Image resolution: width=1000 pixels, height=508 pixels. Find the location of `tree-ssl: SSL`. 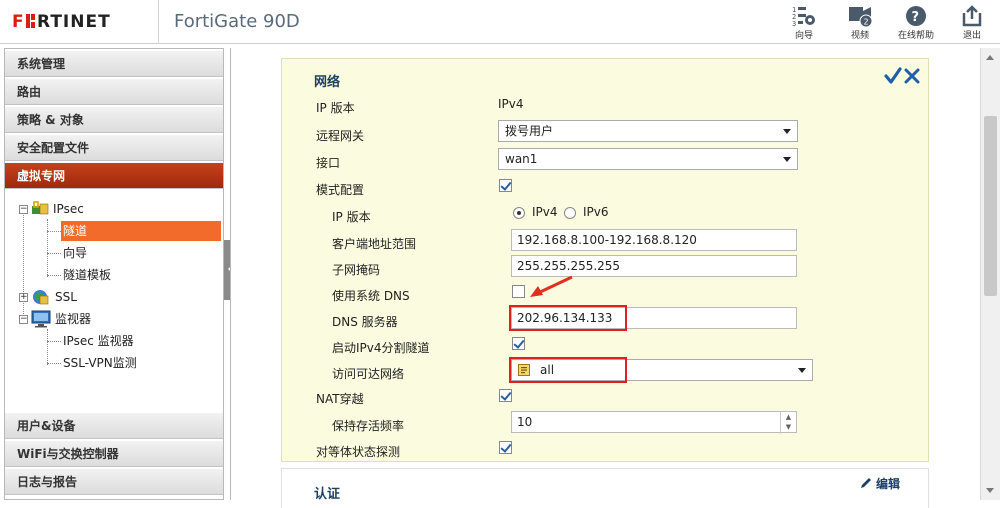

tree-ssl: SSL is located at coordinates (66, 297).